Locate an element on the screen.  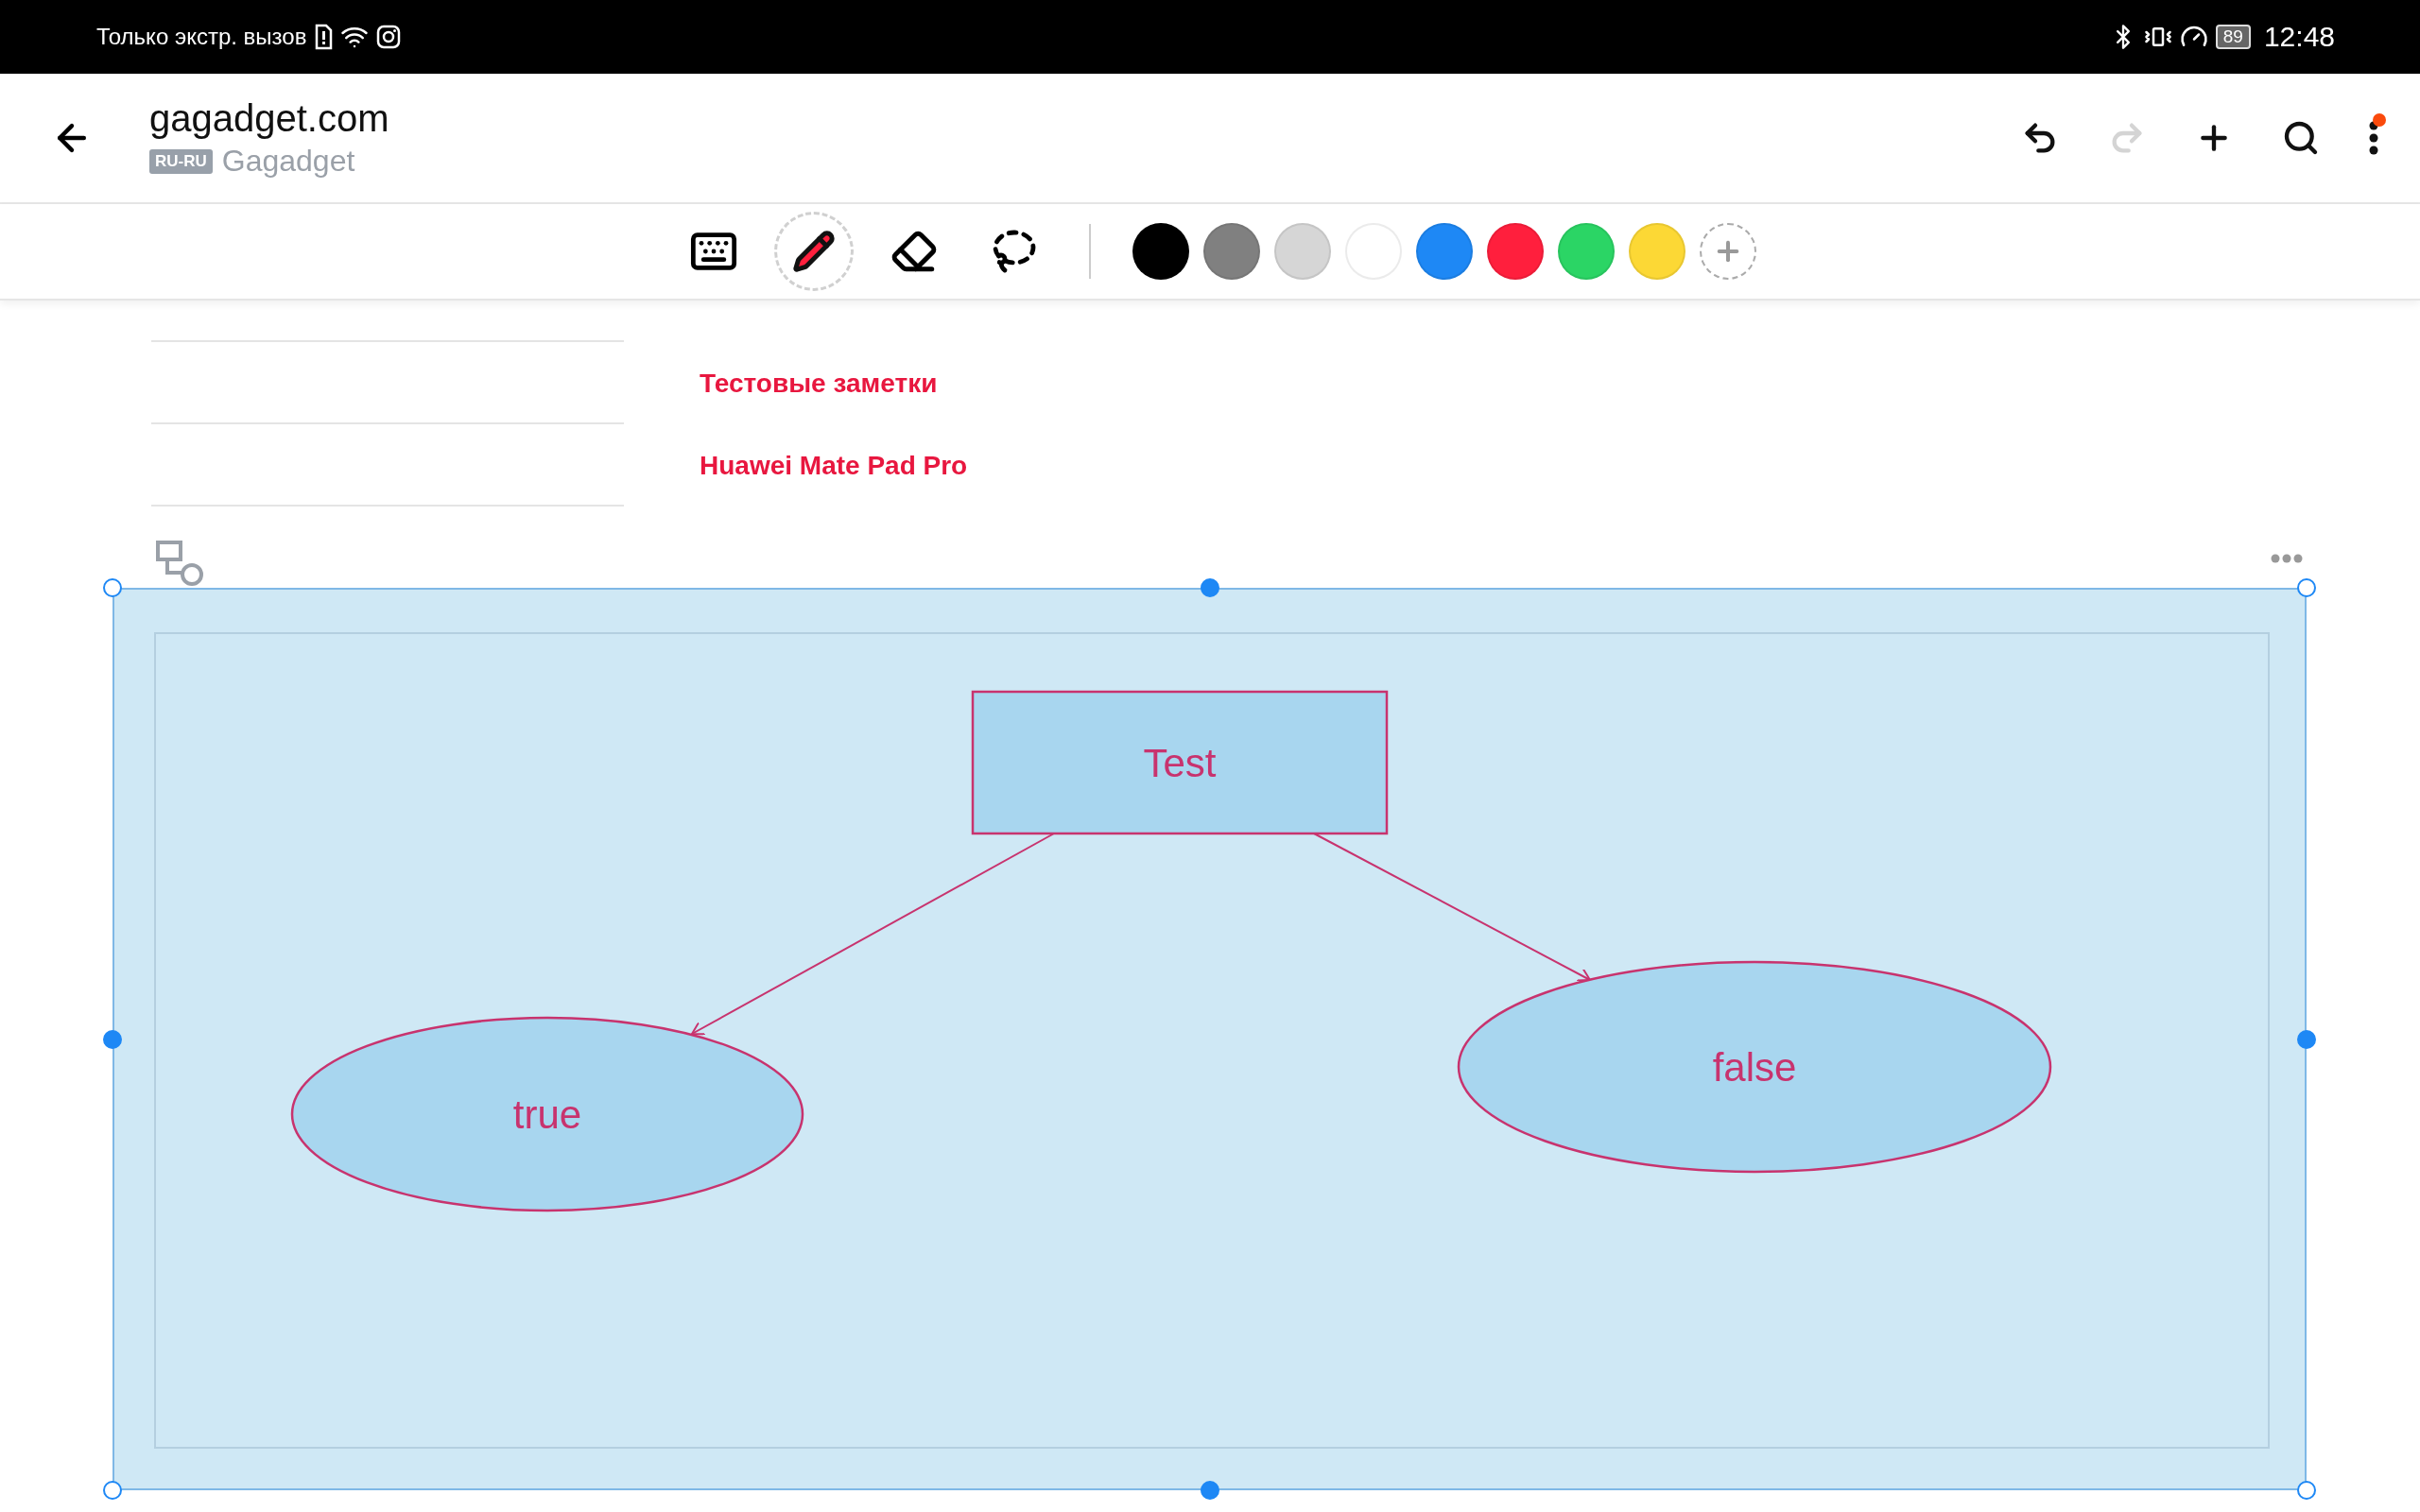
diagram-icon is located at coordinates (180, 564).